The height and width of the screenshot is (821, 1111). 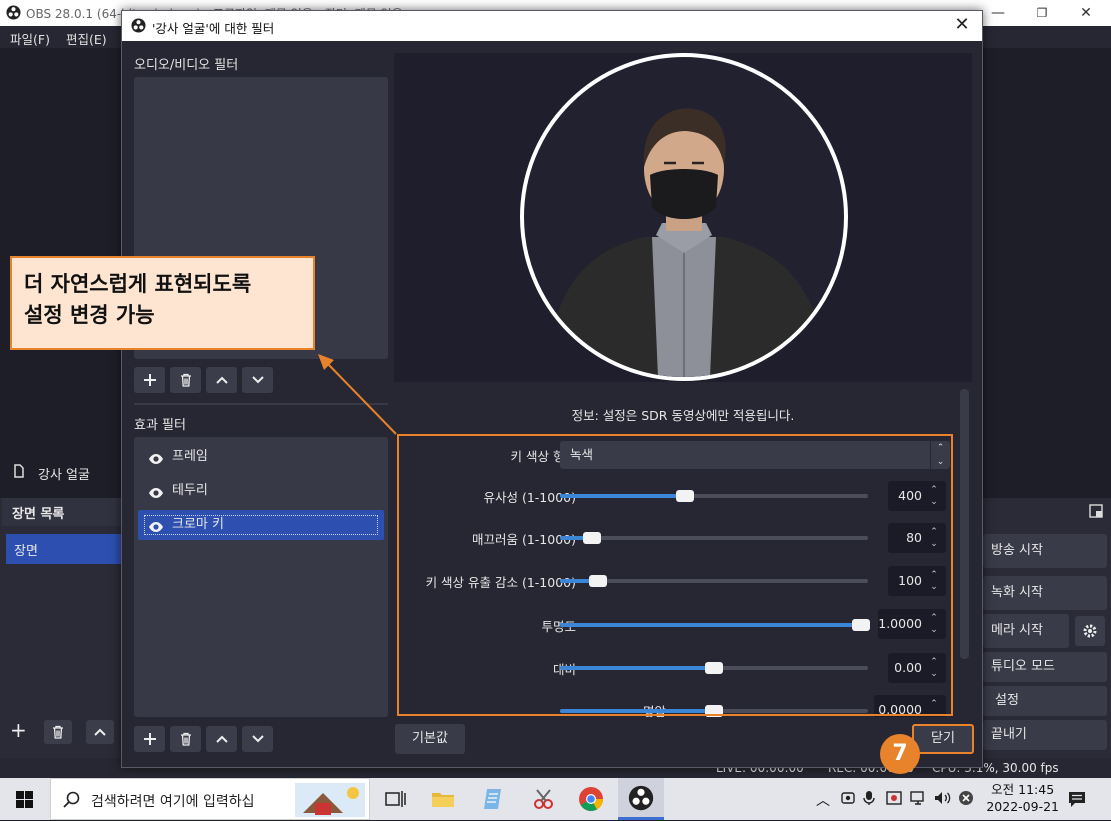 I want to click on tray-microphone-icon, so click(x=869, y=800).